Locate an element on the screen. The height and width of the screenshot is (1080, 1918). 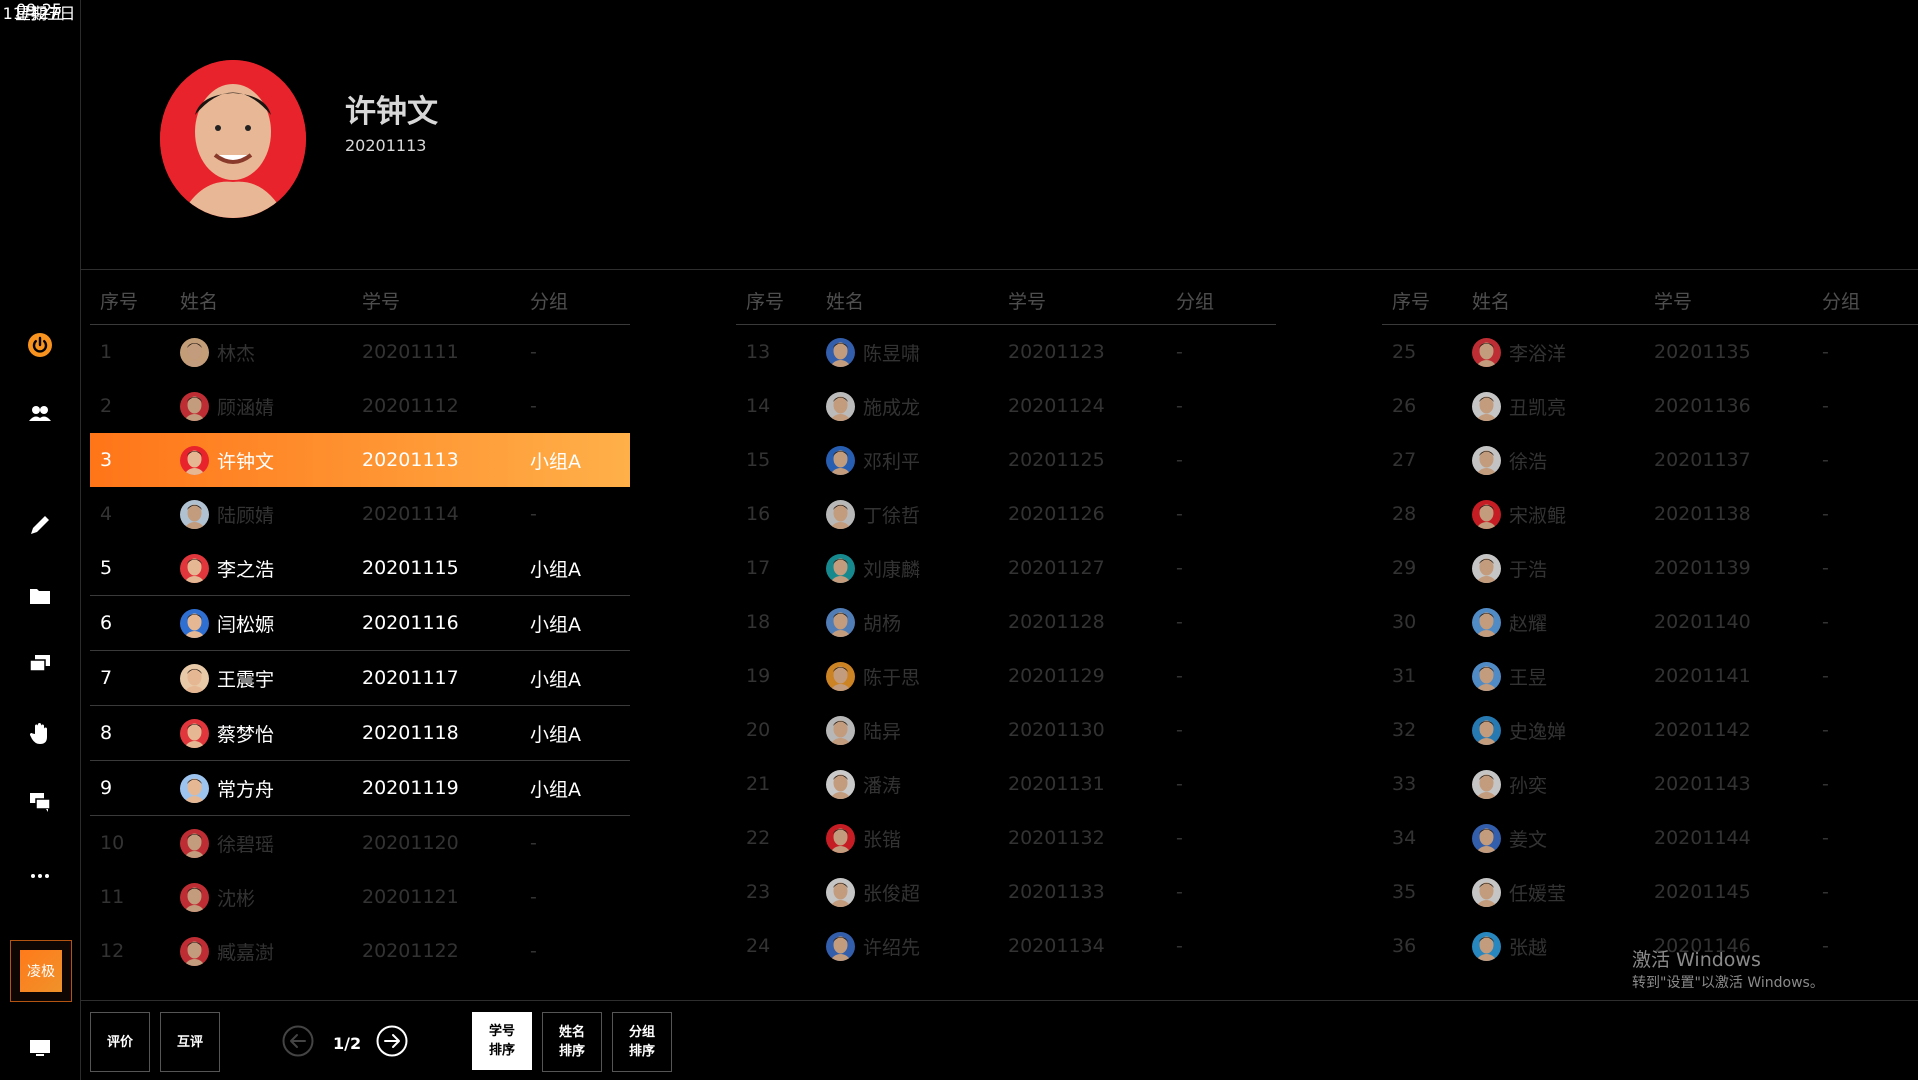
table-header: 序号 姓名 学号 分组 is located at coordinates (1650, 300).